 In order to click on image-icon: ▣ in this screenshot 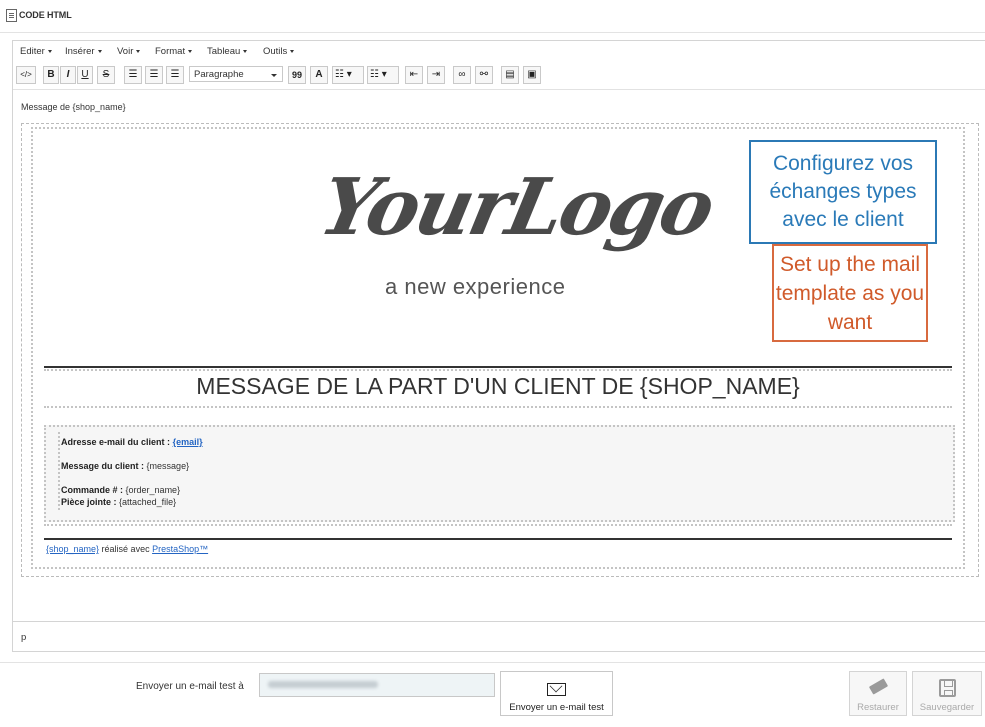, I will do `click(532, 74)`.